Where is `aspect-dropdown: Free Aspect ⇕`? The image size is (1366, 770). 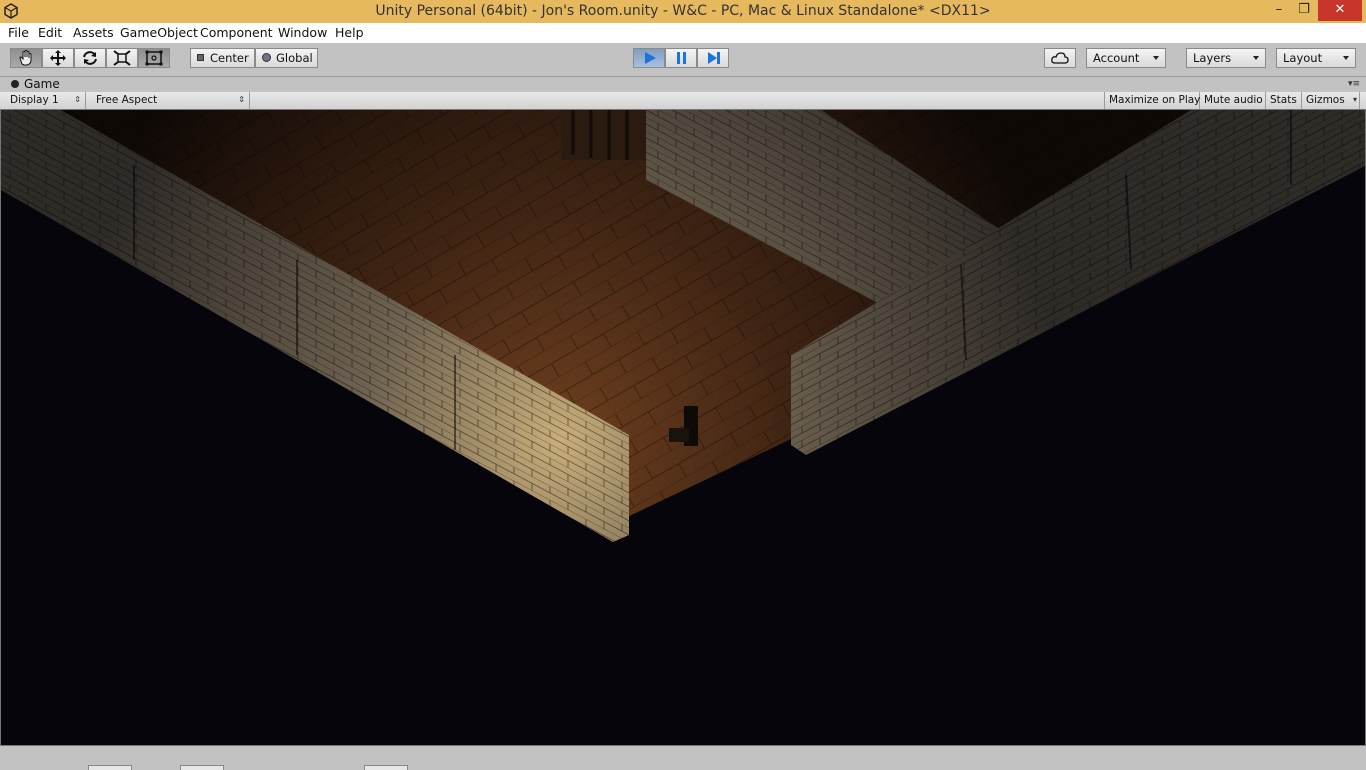
aspect-dropdown: Free Aspect ⇕ is located at coordinates (171, 100).